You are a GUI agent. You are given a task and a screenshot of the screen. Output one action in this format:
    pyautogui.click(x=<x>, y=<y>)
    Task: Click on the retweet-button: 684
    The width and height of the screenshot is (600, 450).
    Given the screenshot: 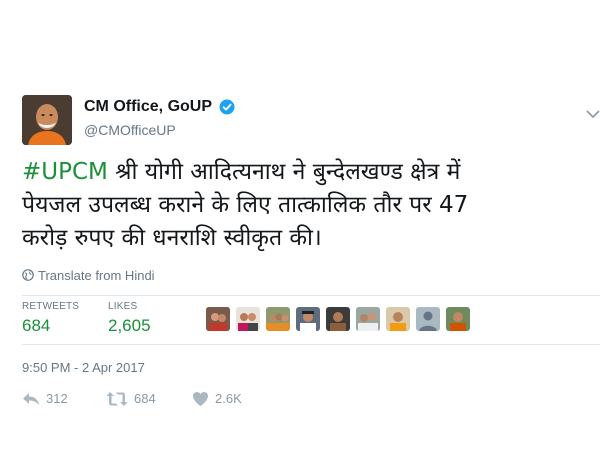 What is the action you would take?
    pyautogui.click(x=131, y=400)
    